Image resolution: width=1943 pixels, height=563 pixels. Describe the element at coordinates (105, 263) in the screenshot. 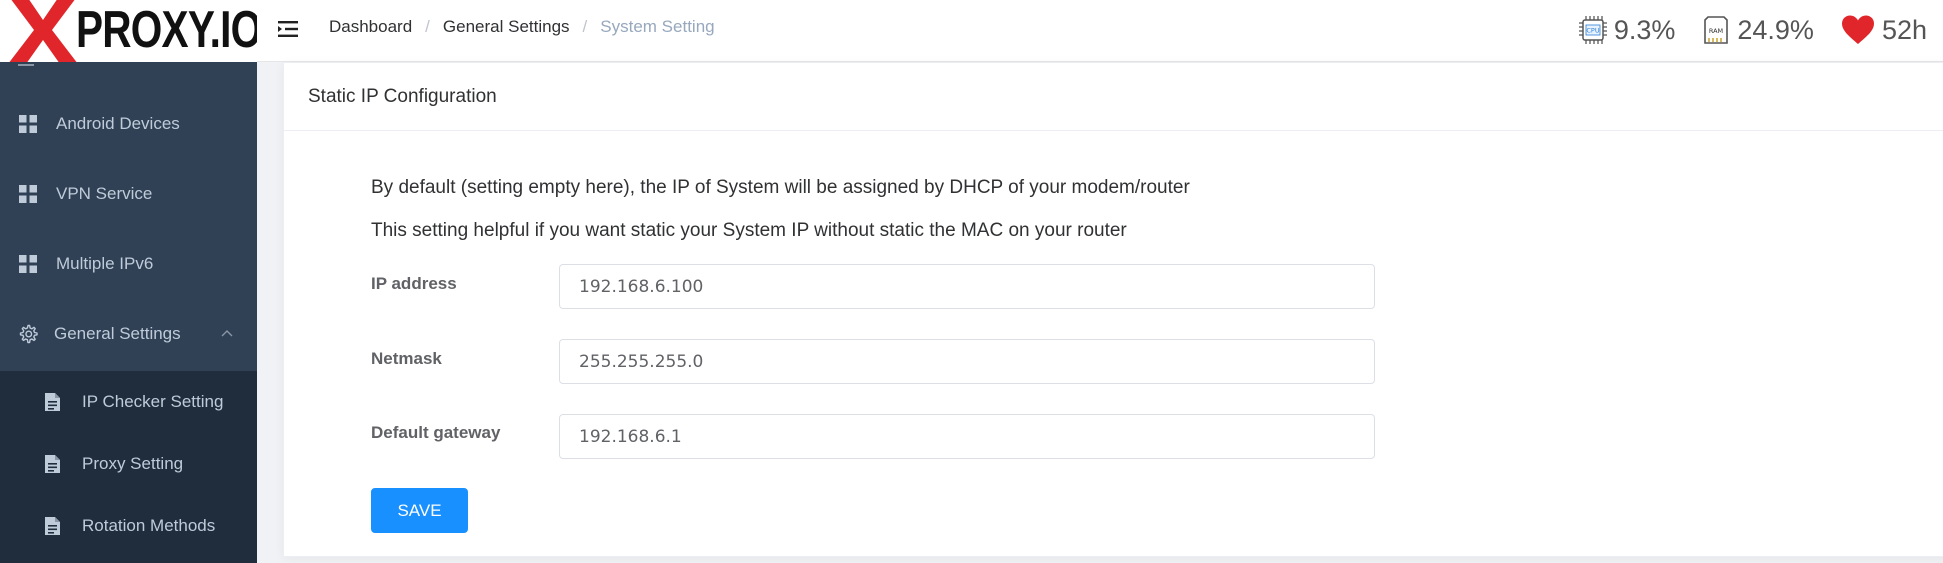

I see `sidebar-item-label: Multiple IPv6` at that location.